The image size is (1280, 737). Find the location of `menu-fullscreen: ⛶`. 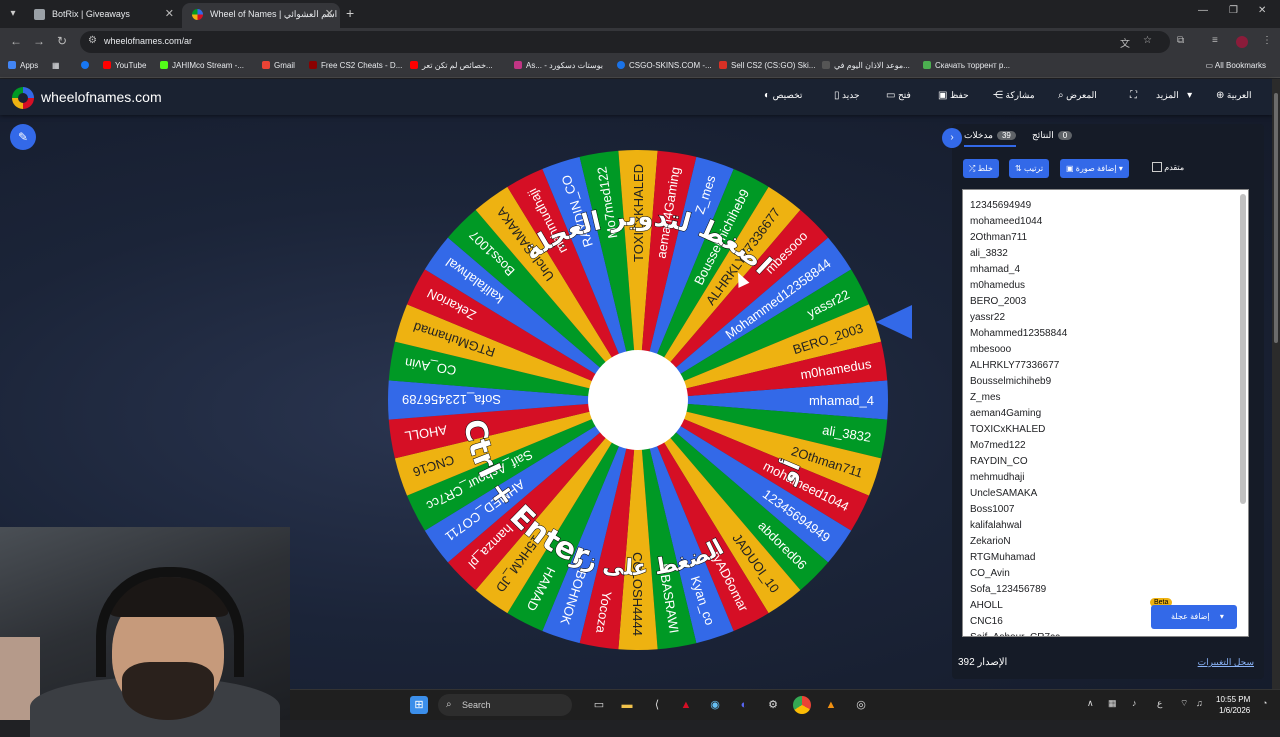

menu-fullscreen: ⛶ is located at coordinates (1130, 95).